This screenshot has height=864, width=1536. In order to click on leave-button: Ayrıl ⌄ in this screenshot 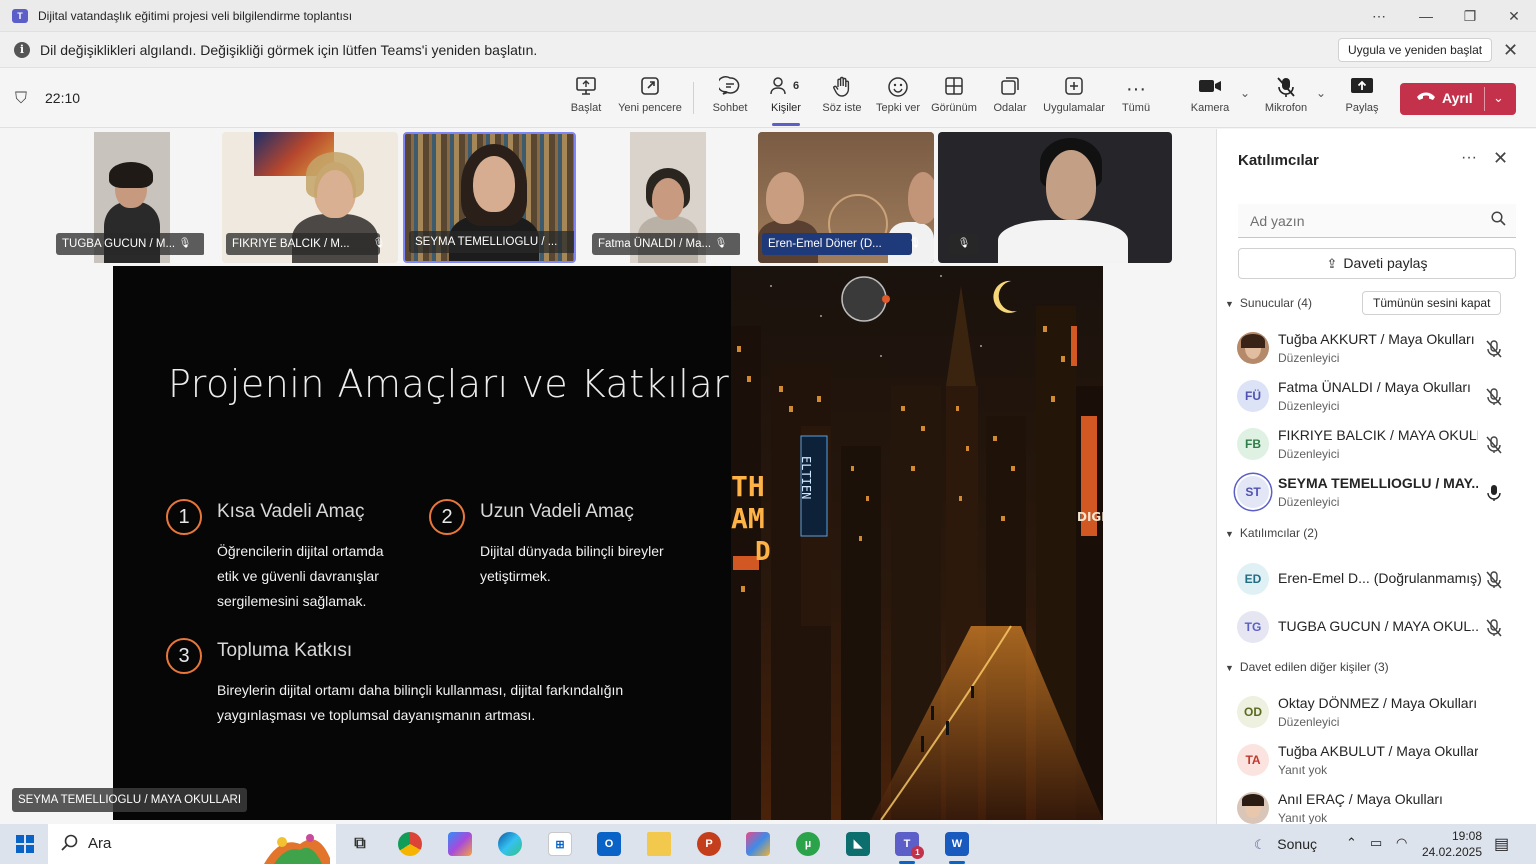, I will do `click(1458, 99)`.